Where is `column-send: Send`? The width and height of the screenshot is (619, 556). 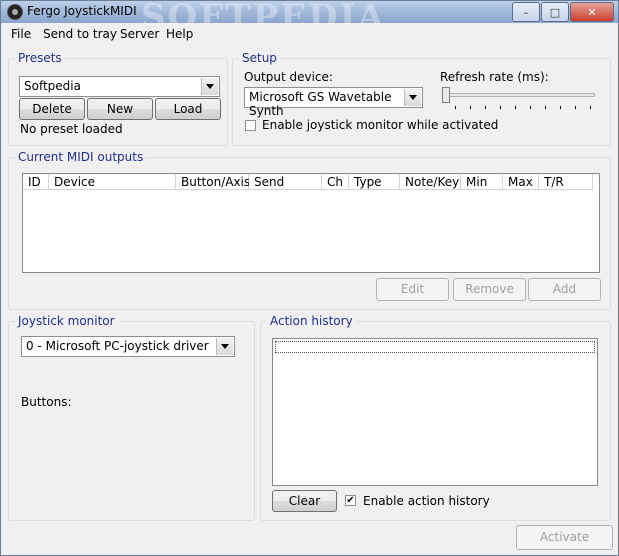
column-send: Send is located at coordinates (285, 182).